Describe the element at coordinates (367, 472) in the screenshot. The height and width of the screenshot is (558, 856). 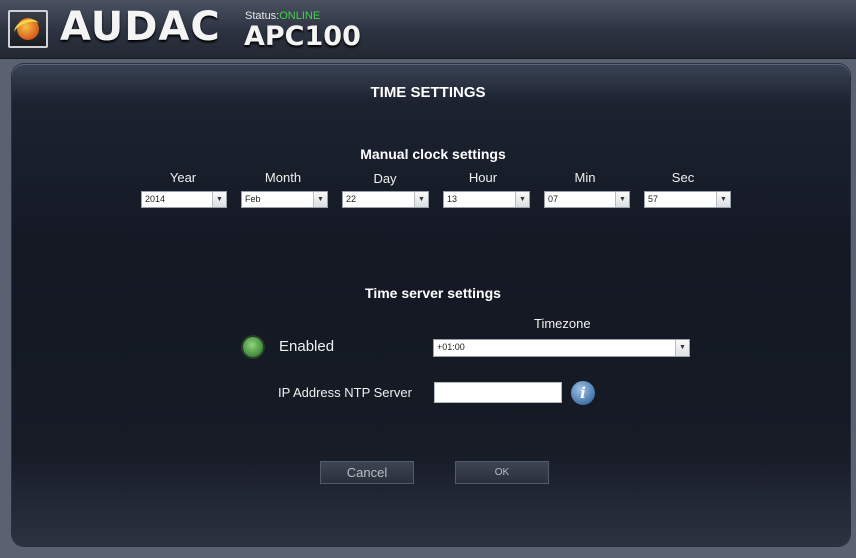
I see `cancel-button: Cancel` at that location.